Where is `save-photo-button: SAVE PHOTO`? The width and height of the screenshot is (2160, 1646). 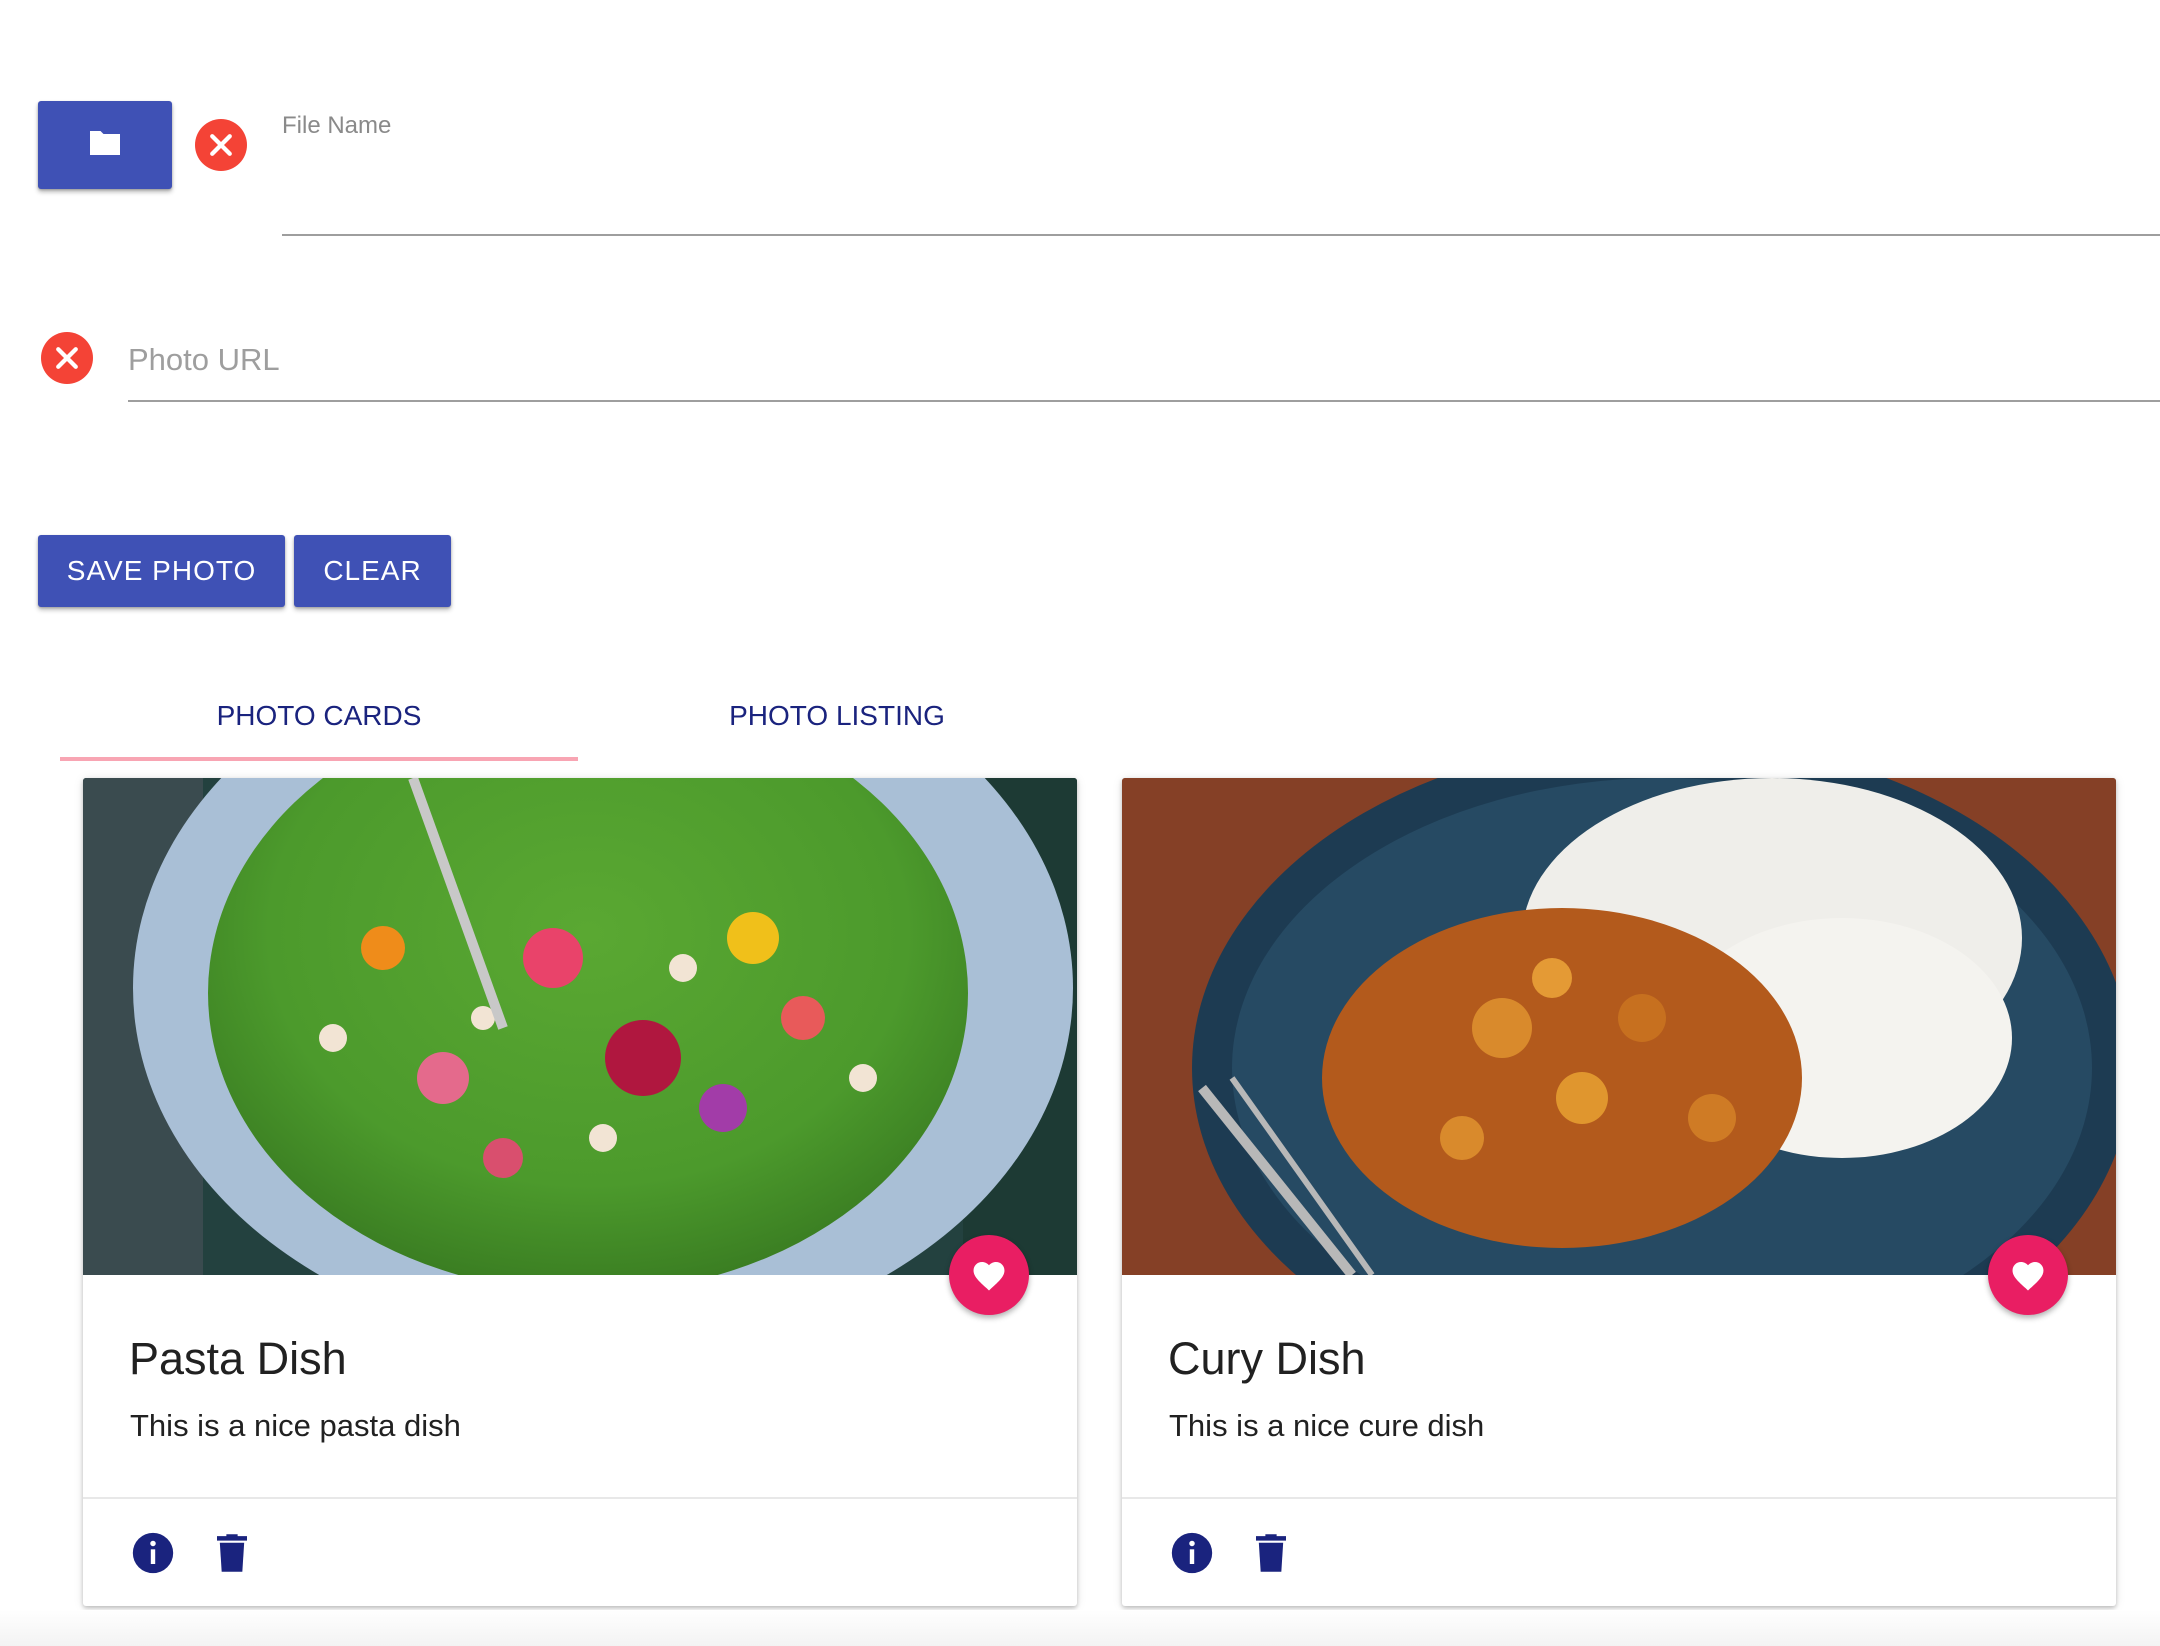 save-photo-button: SAVE PHOTO is located at coordinates (161, 571).